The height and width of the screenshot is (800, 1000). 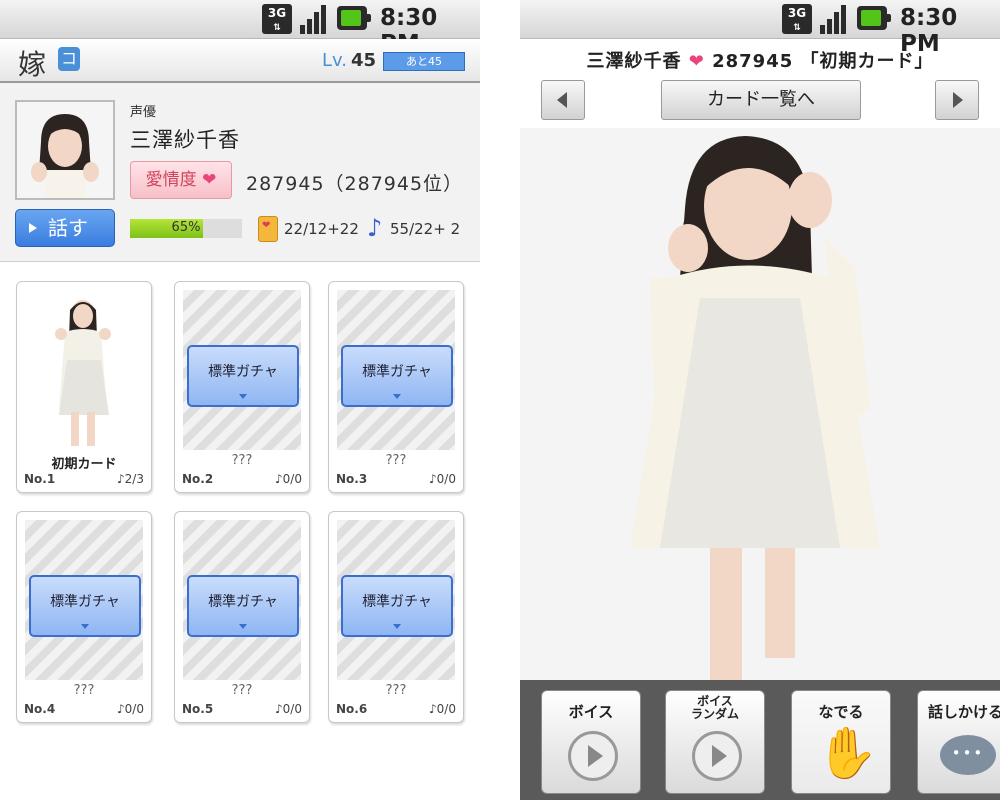 What do you see at coordinates (841, 712) in the screenshot?
I see `stroke-button-label: なでる` at bounding box center [841, 712].